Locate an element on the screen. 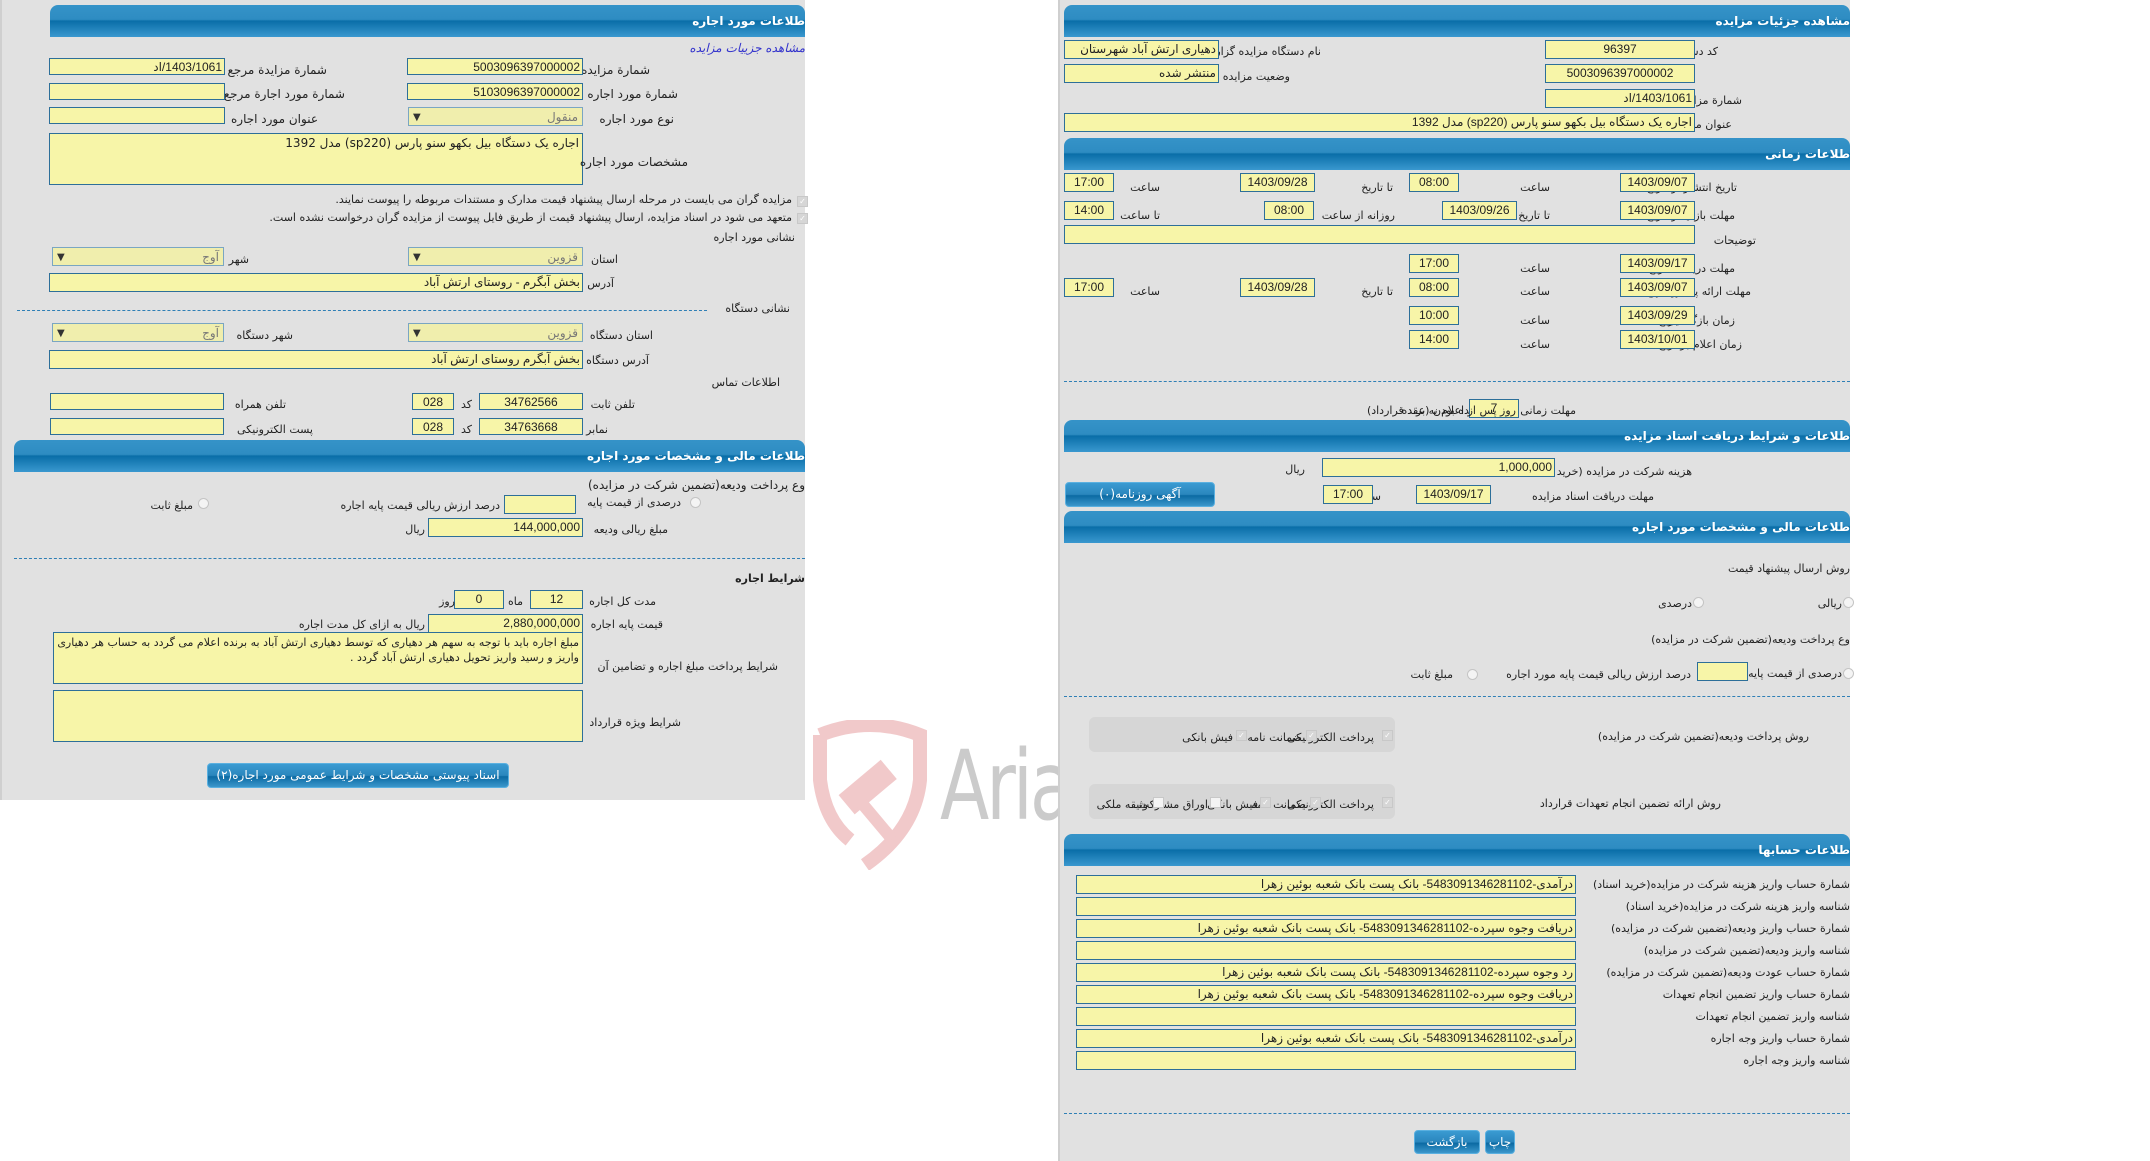 The height and width of the screenshot is (1161, 2150). percent-field is located at coordinates (540, 504).